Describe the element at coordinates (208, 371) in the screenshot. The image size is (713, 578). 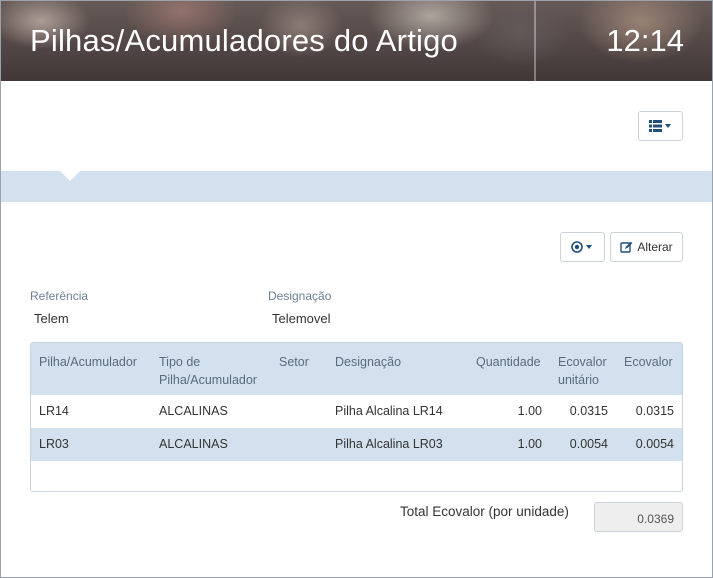
I see `col-header-tipo: Tipo de Pilha/Acumulador` at that location.